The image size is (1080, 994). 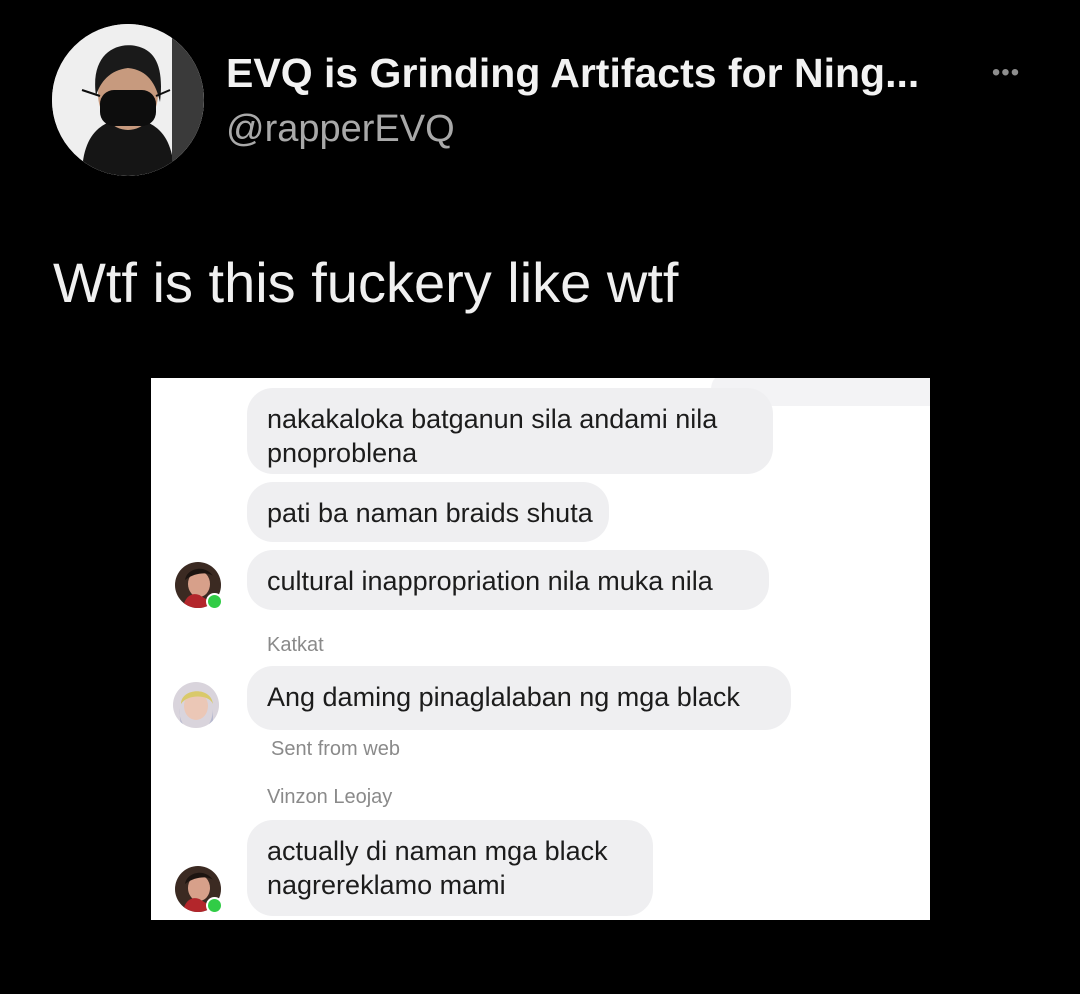 What do you see at coordinates (508, 580) in the screenshot?
I see `chat-bubble: cultural inappropriation nila muka nila` at bounding box center [508, 580].